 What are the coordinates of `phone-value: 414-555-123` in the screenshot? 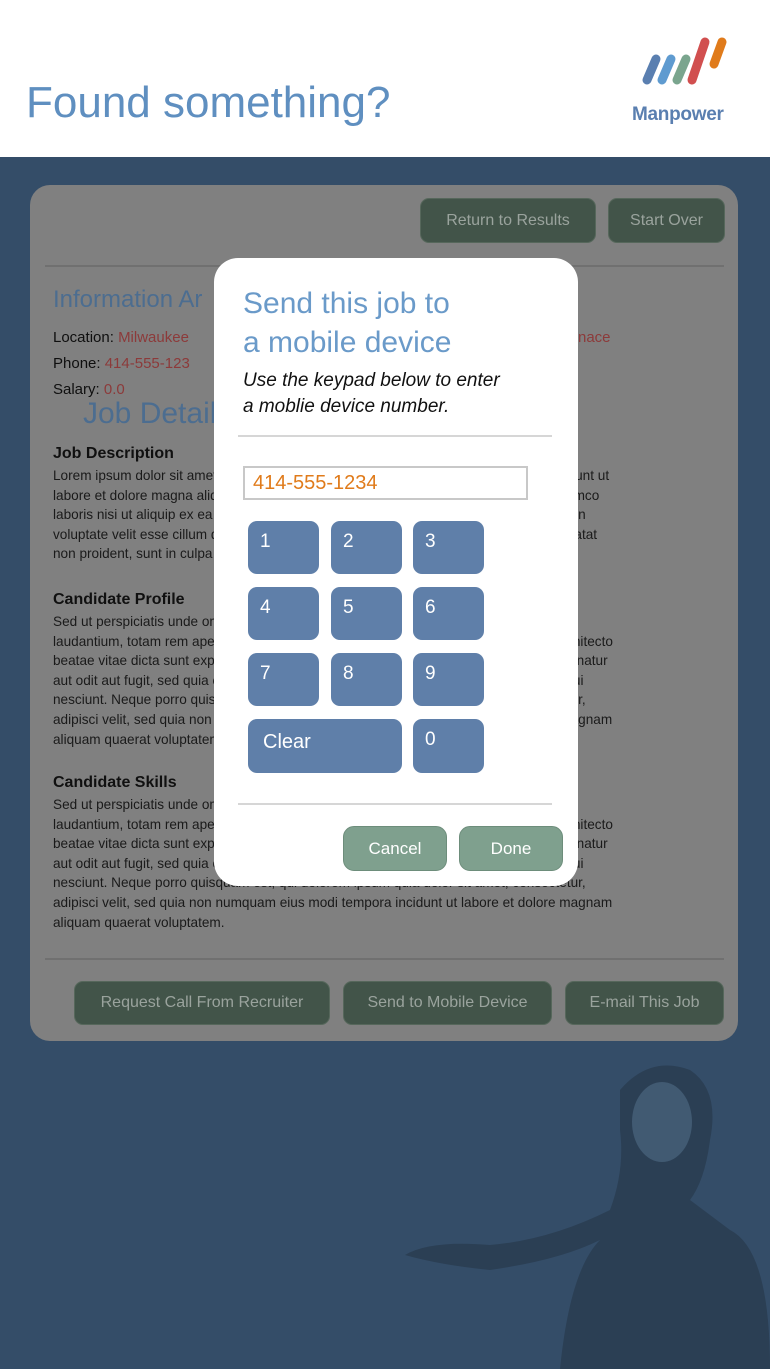 It's located at (147, 363).